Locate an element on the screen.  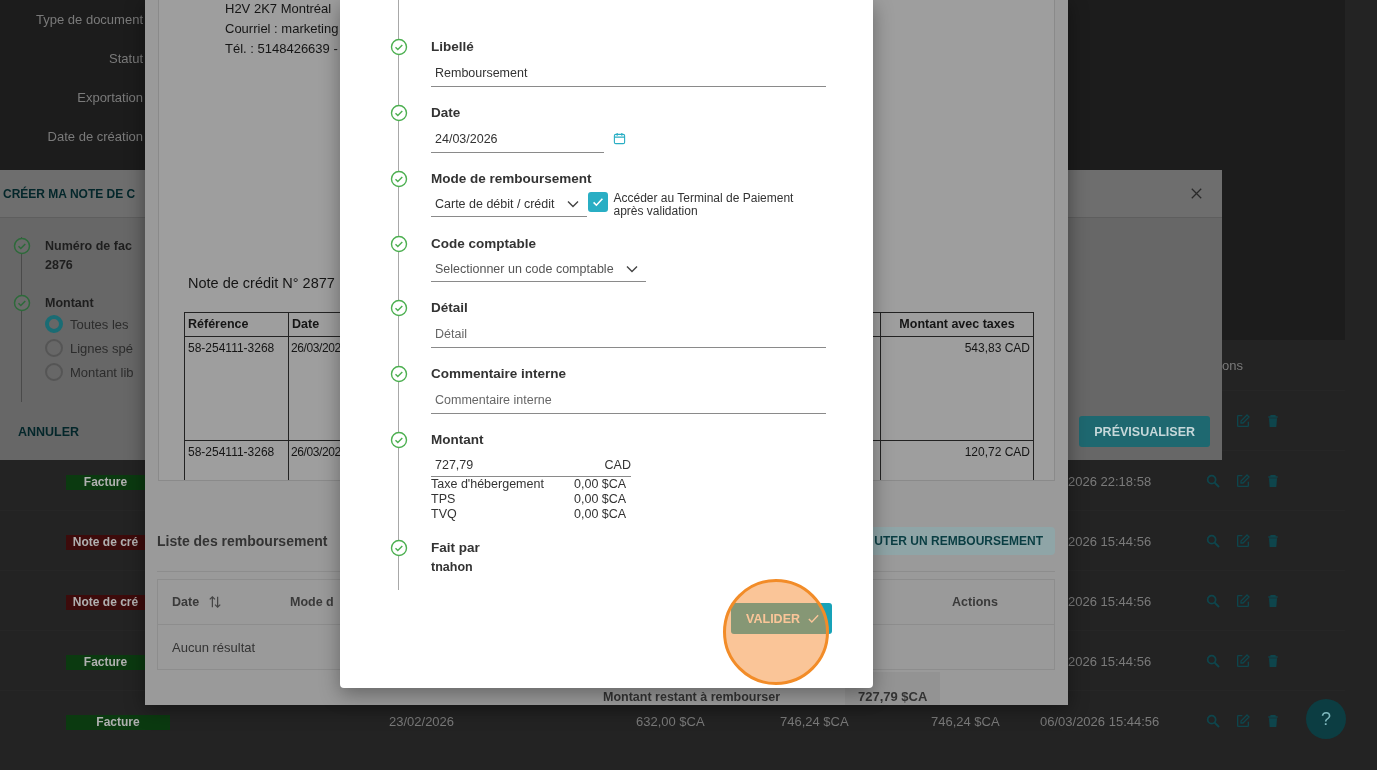
dropdown-field: Selectionner un code comptable is located at coordinates (538, 269).